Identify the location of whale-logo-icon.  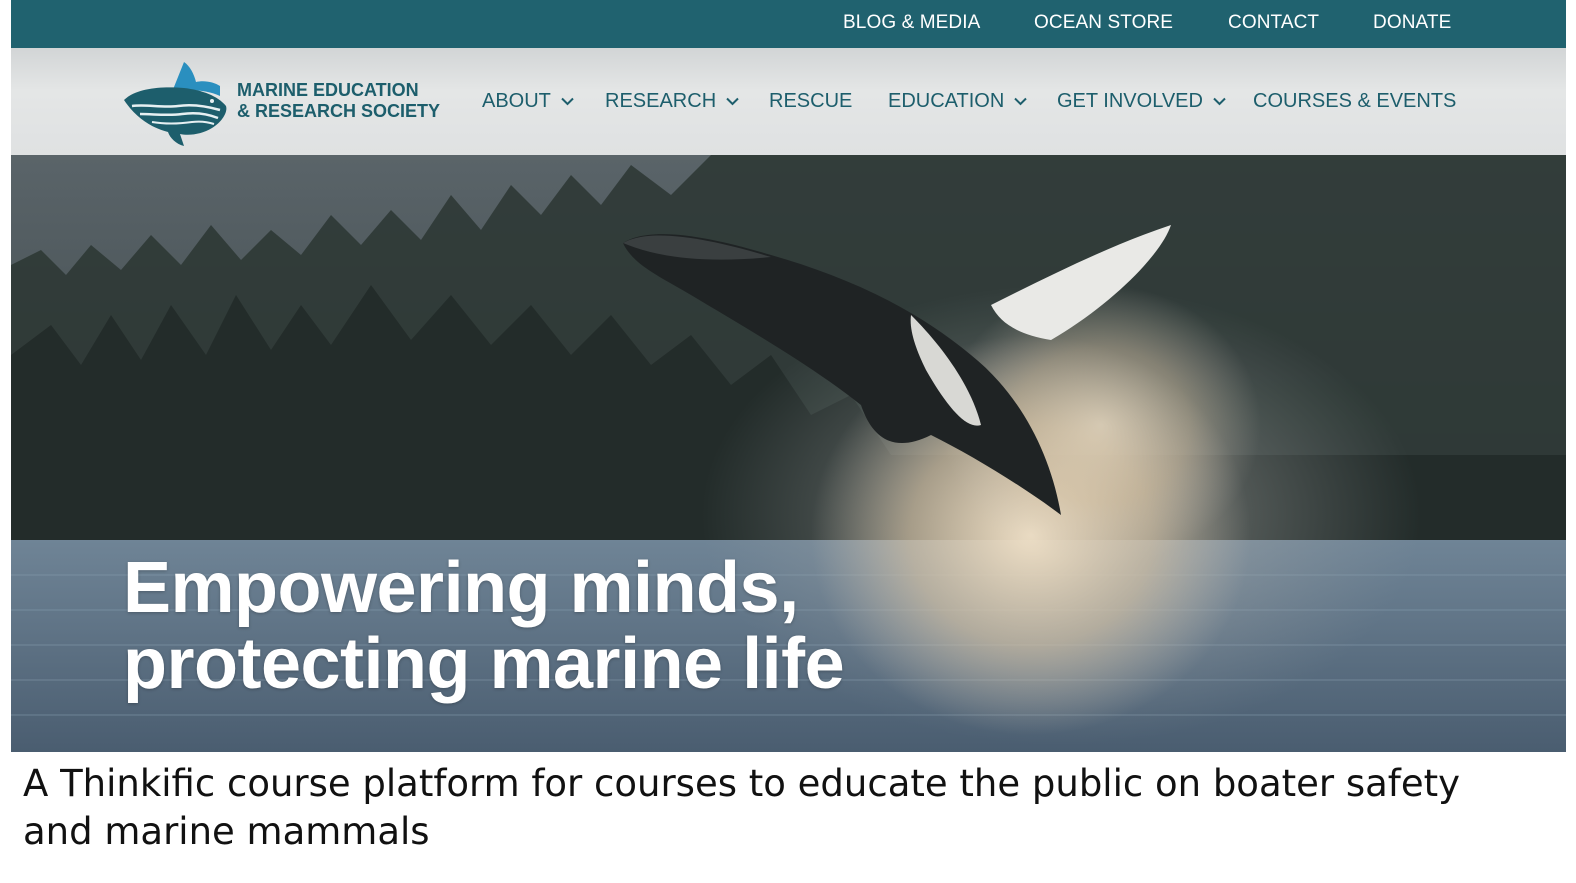
(177, 102).